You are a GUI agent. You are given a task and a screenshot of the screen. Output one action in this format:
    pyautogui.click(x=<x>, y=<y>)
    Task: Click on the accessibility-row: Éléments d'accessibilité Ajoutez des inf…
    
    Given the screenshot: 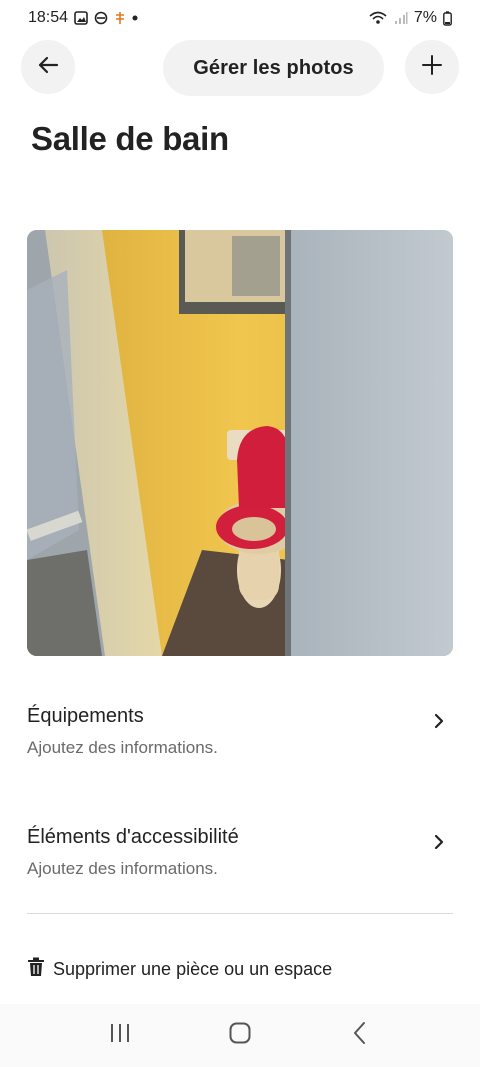 What is the action you would take?
    pyautogui.click(x=240, y=856)
    